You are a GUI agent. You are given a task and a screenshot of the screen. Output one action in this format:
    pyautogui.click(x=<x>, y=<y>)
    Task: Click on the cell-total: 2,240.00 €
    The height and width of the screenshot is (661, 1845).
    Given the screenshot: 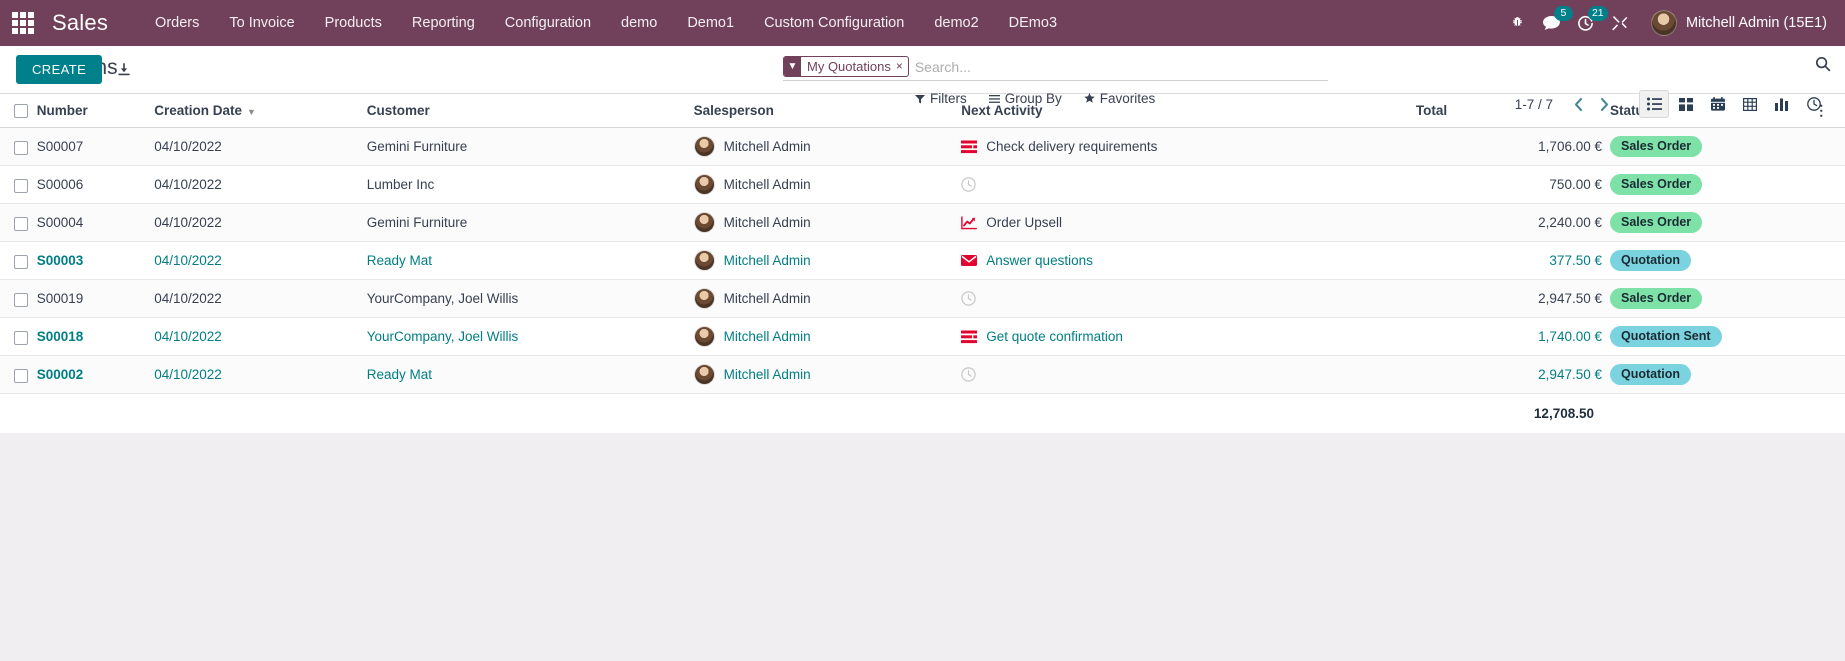 What is the action you would take?
    pyautogui.click(x=1512, y=223)
    